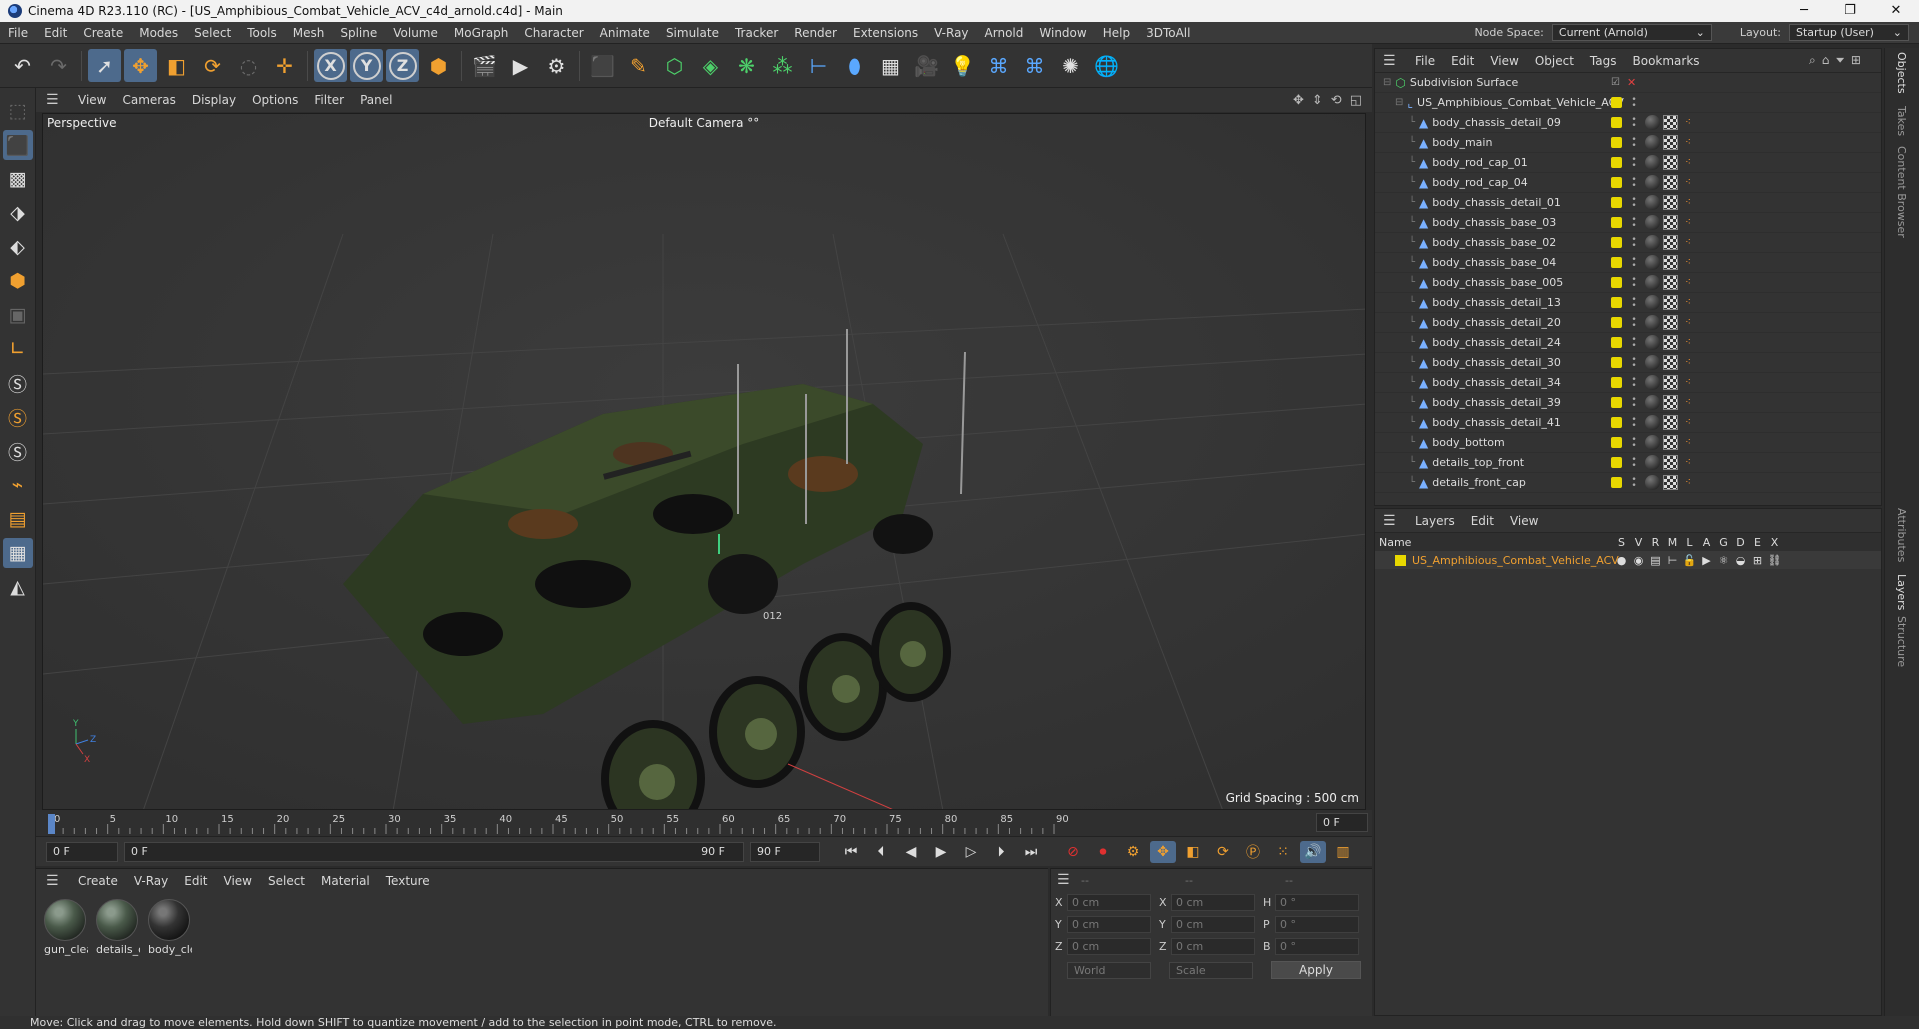 Image resolution: width=1919 pixels, height=1029 pixels. Describe the element at coordinates (818, 65) in the screenshot. I see `deformer-bend-icon: ⊢` at that location.